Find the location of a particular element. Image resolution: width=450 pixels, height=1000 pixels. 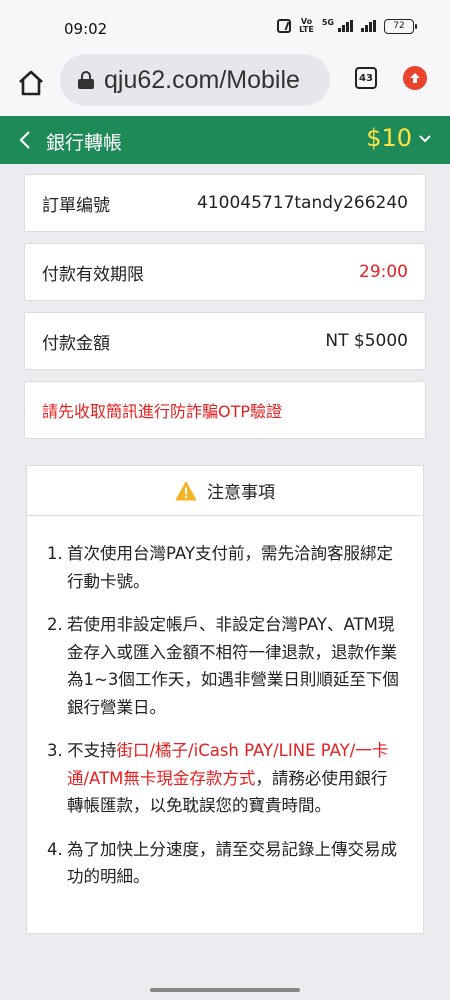

battery-level: 72 is located at coordinates (399, 26).